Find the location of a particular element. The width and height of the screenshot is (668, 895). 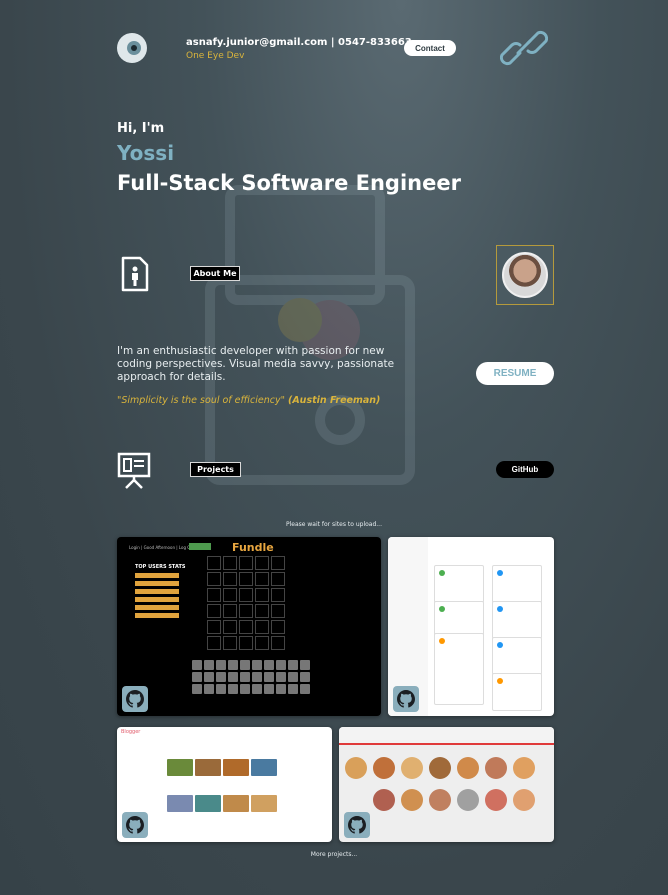

job-title: Full-Stack Software Engineer is located at coordinates (289, 183).